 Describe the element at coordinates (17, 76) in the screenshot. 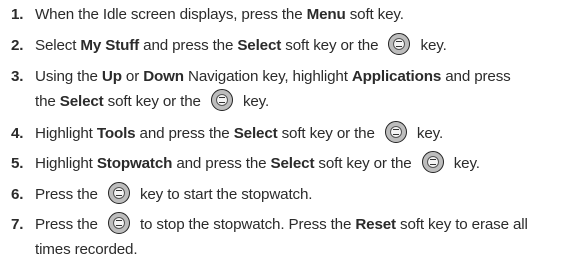

I see `step-number: 3.` at that location.